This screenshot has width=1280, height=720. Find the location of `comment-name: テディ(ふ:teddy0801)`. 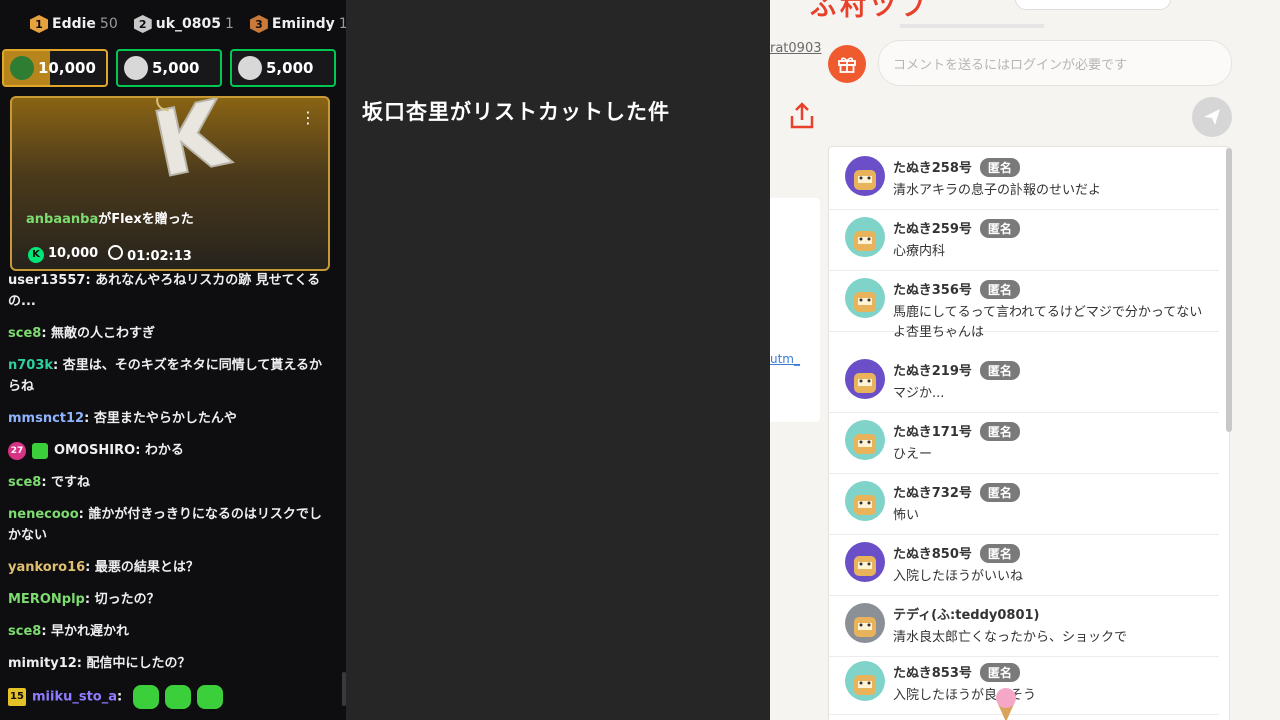

comment-name: テディ(ふ:teddy0801) is located at coordinates (966, 613).